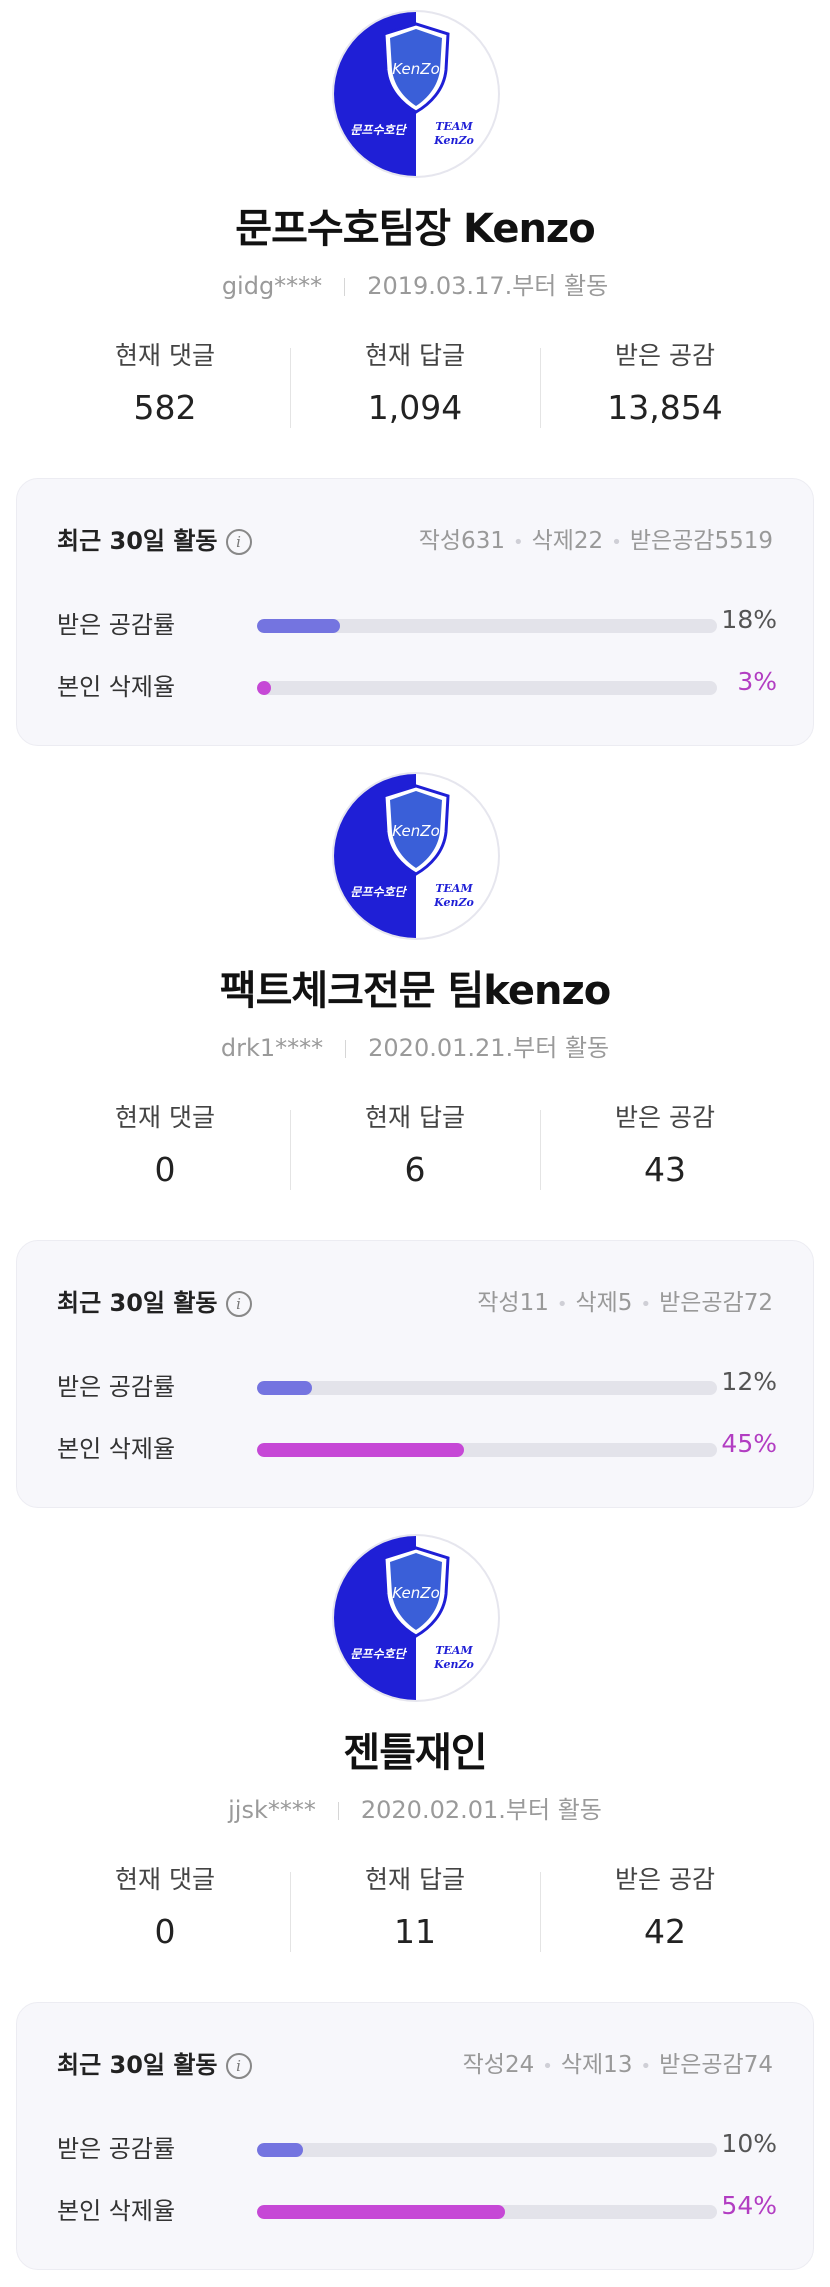  I want to click on stat-value: 42, so click(665, 1931).